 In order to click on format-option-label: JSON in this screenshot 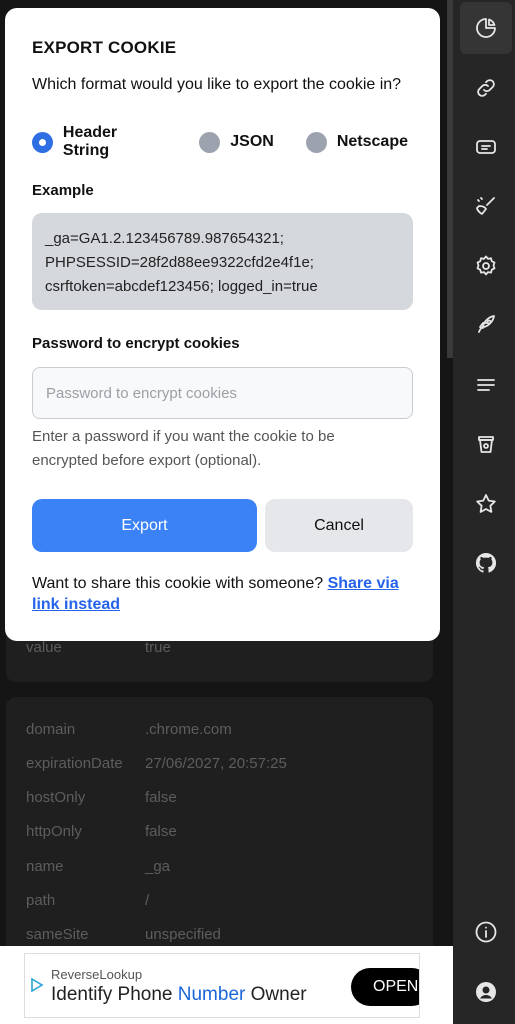, I will do `click(252, 142)`.